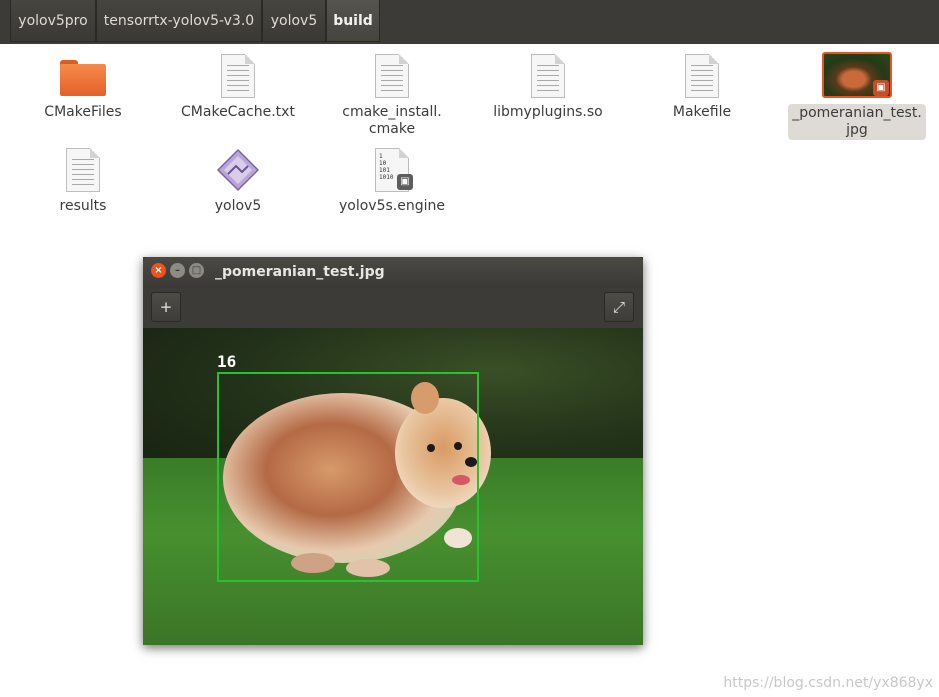 This screenshot has width=939, height=697. I want to click on detection-bounding-box, so click(348, 477).